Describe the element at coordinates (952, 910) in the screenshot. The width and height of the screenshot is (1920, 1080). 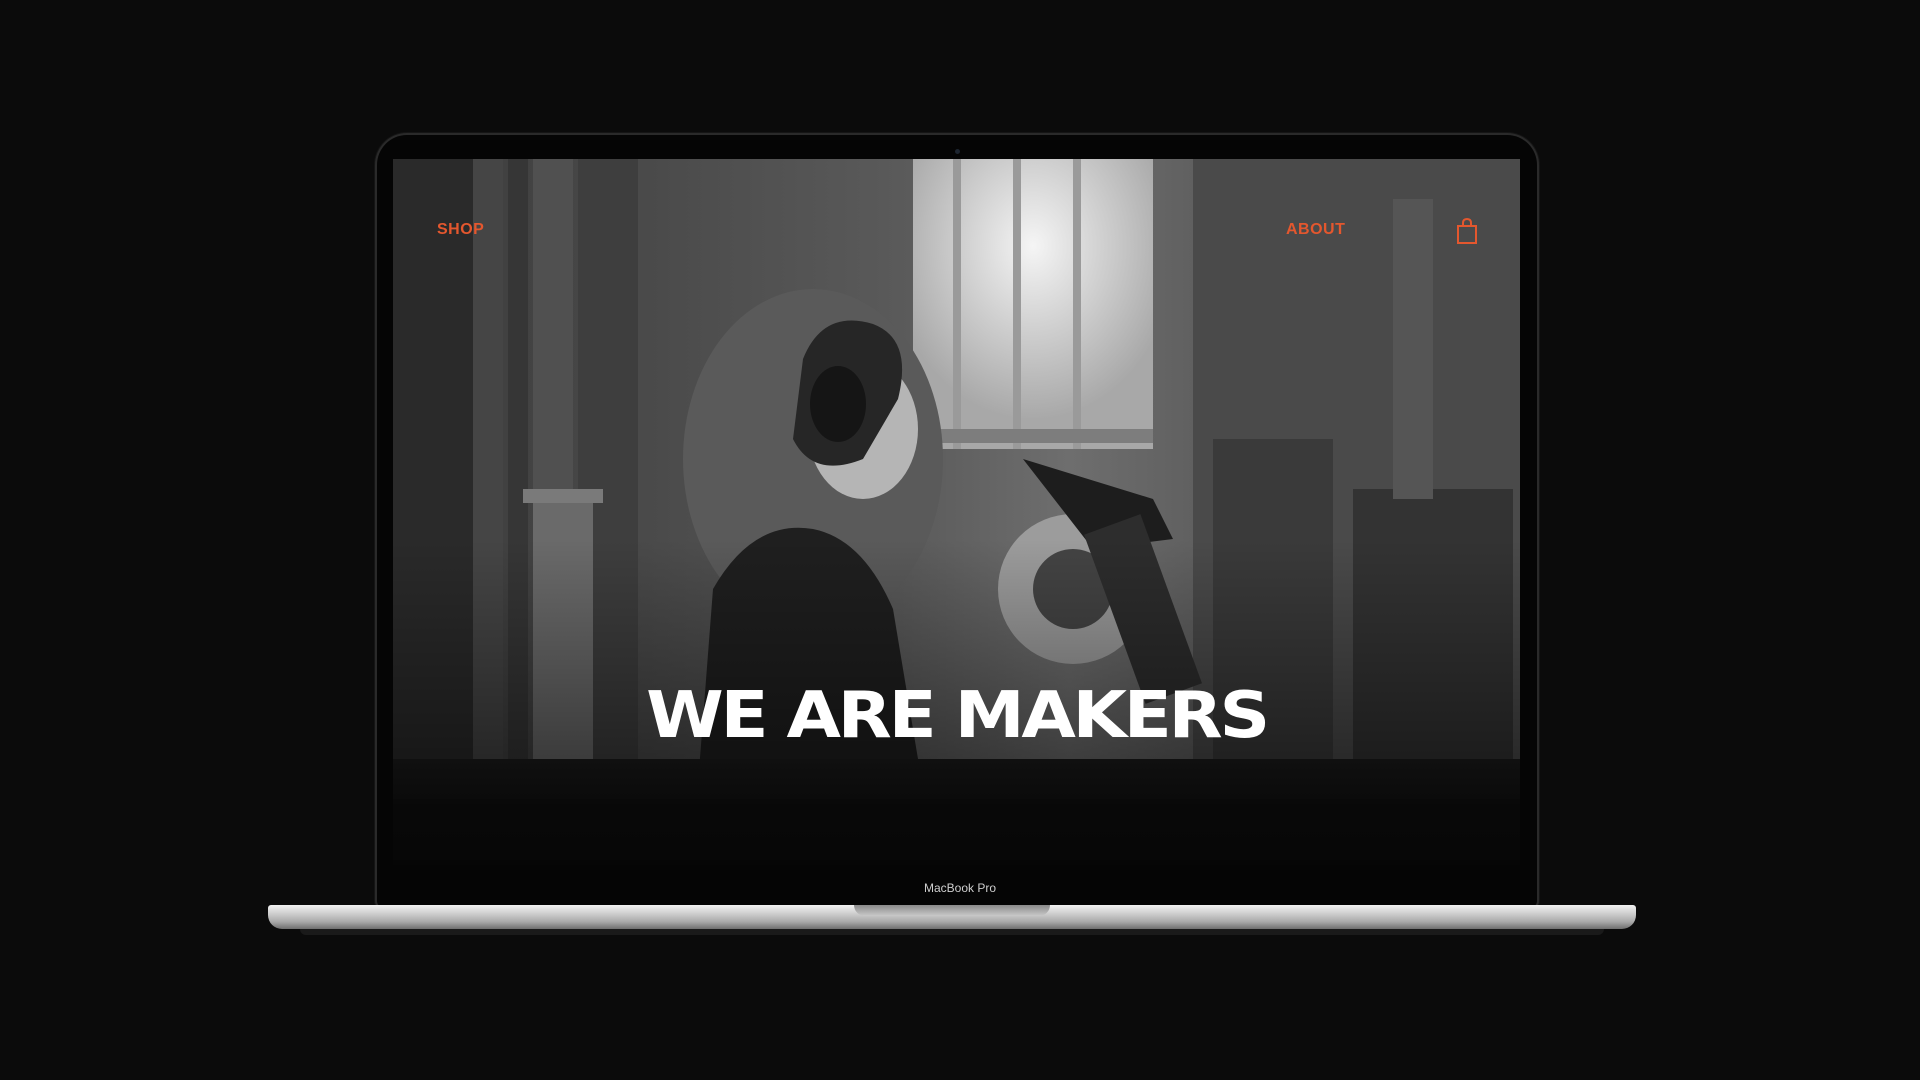
I see `laptop-base-notch` at that location.